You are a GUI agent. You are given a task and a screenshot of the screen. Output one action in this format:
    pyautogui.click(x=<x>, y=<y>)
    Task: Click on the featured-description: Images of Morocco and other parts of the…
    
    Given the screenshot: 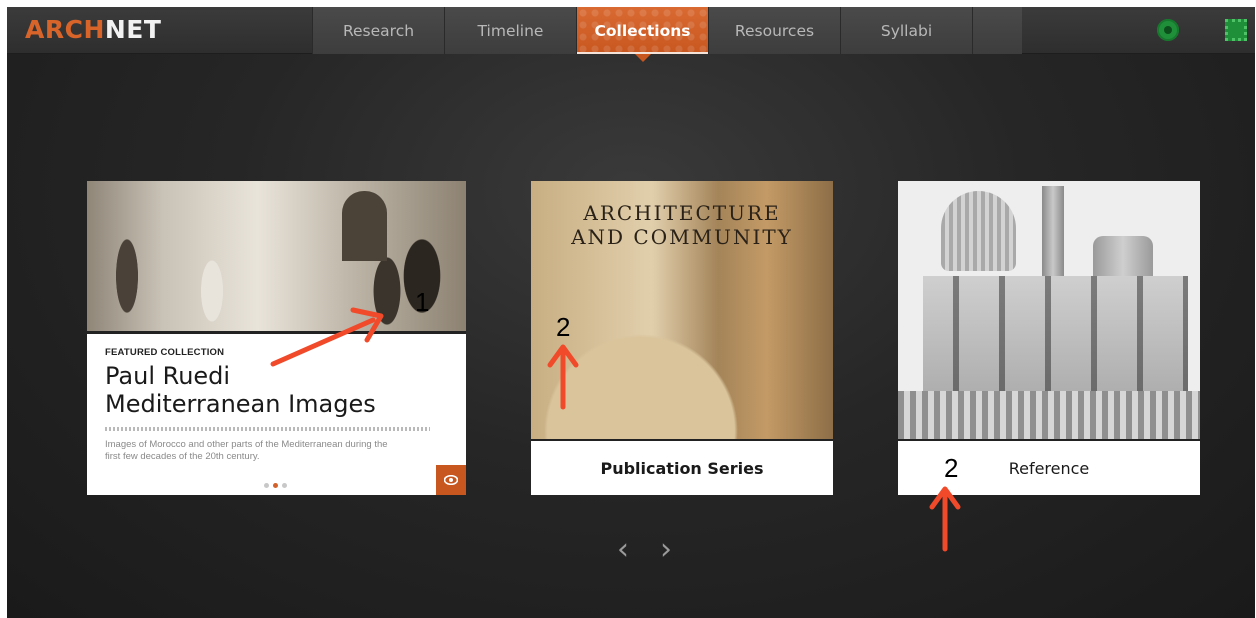 What is the action you would take?
    pyautogui.click(x=246, y=450)
    